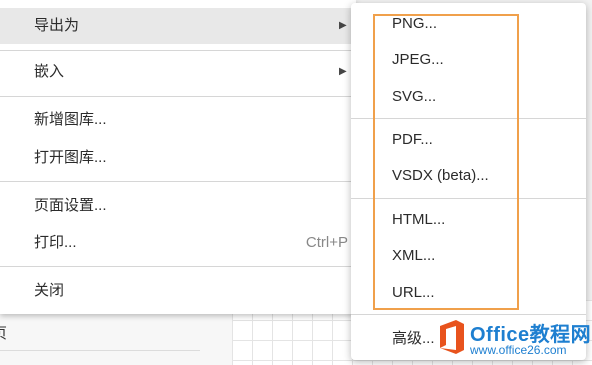  Describe the element at coordinates (178, 72) in the screenshot. I see `menu-item-embed: 嵌入 ▶` at that location.